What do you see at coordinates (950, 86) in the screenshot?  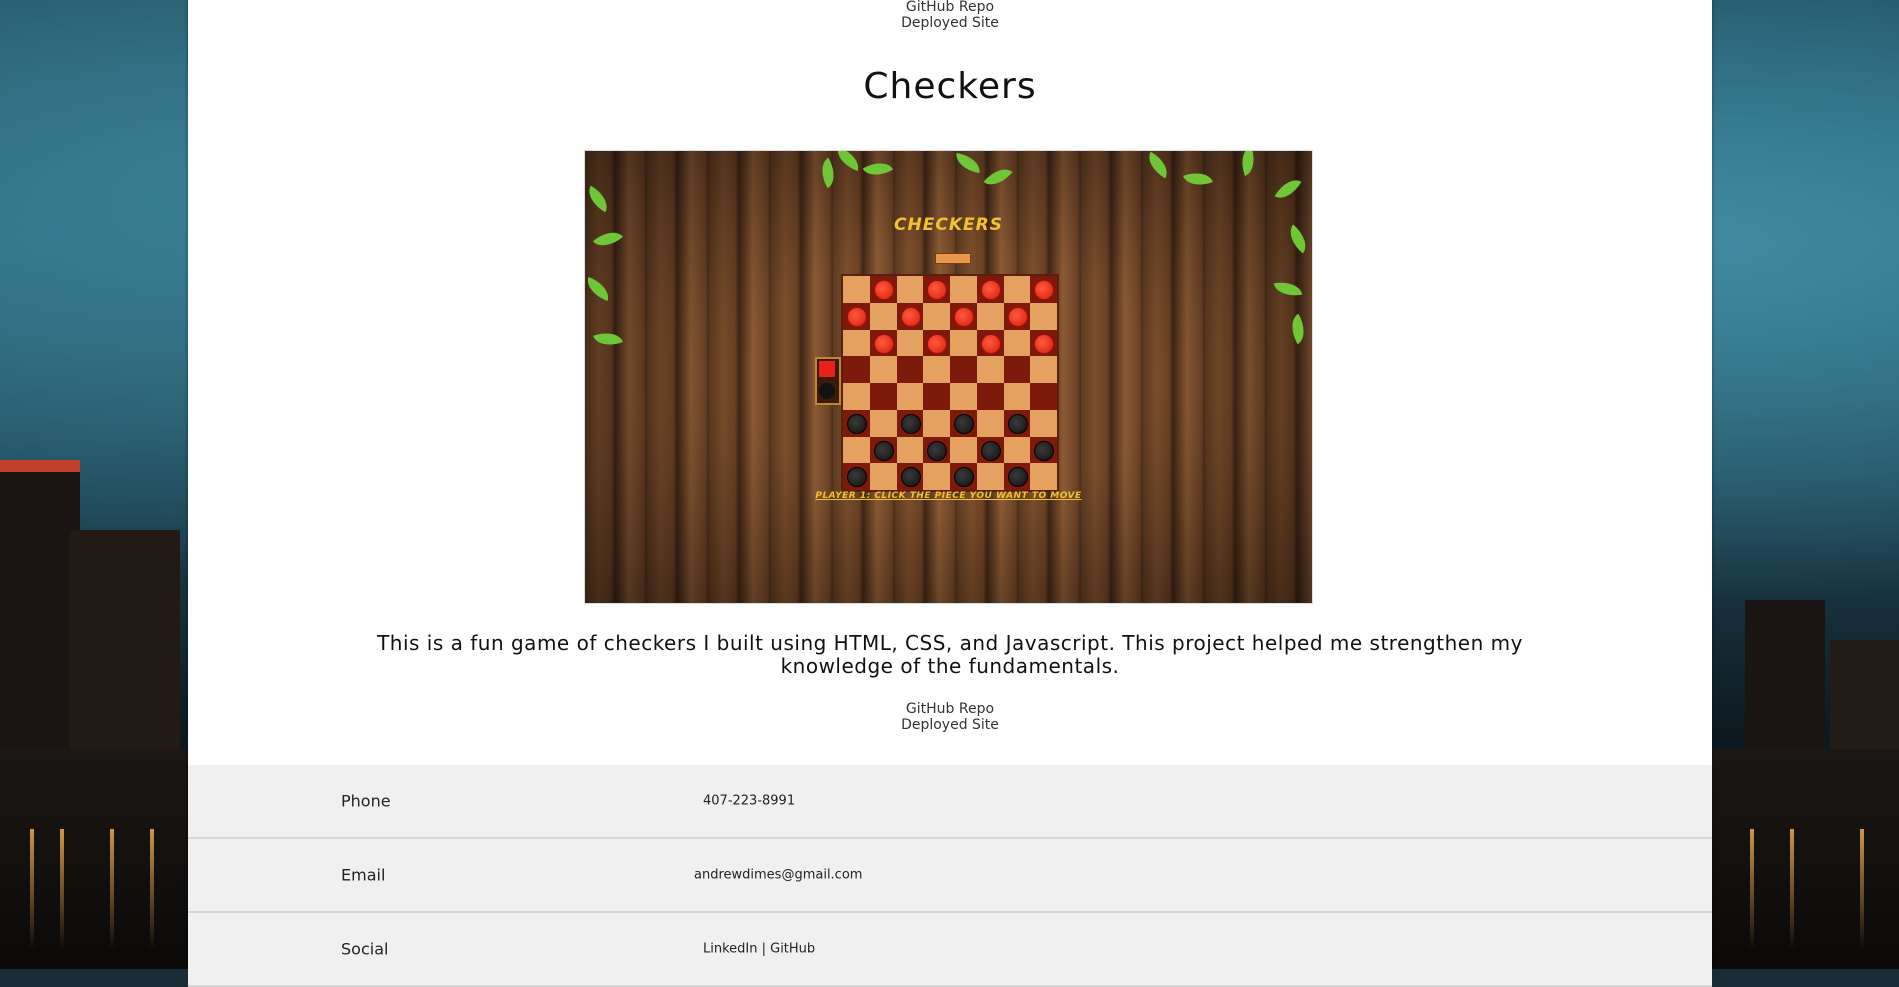 I see `project-title: Checkers` at bounding box center [950, 86].